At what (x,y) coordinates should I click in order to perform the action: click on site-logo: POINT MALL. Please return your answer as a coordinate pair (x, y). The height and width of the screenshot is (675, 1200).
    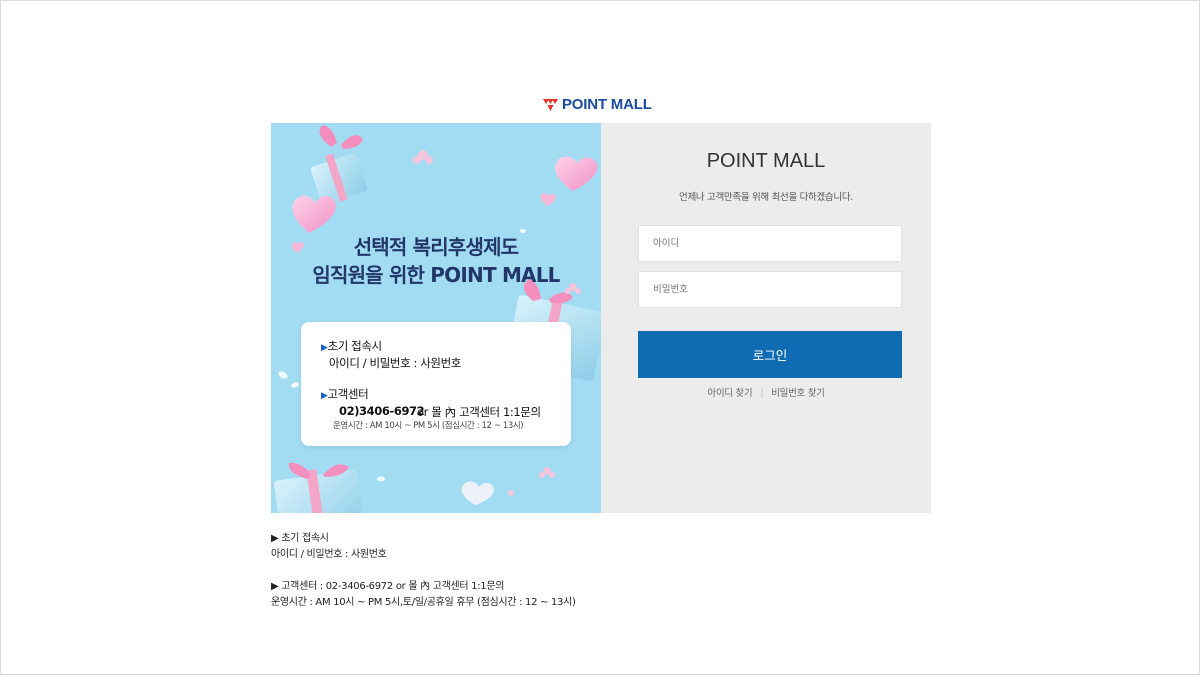
    Looking at the image, I should click on (597, 104).